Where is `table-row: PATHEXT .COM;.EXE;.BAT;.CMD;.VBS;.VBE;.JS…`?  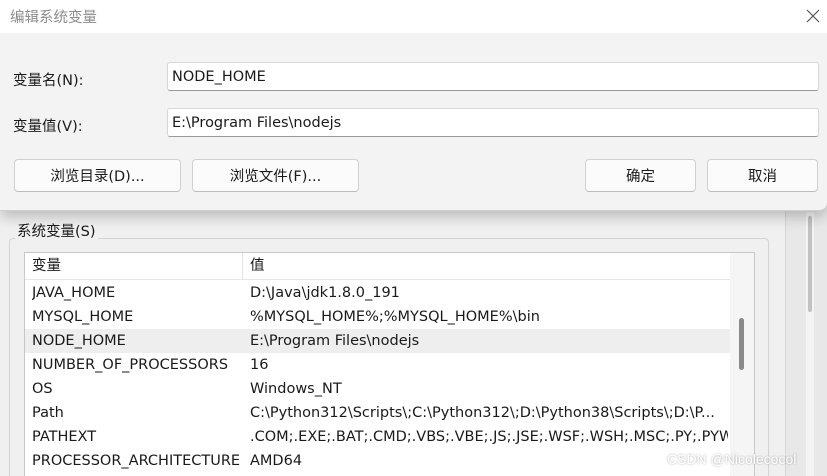
table-row: PATHEXT .COM;.EXE;.BAT;.CMD;.VBS;.VBE;.JS… is located at coordinates (377, 437).